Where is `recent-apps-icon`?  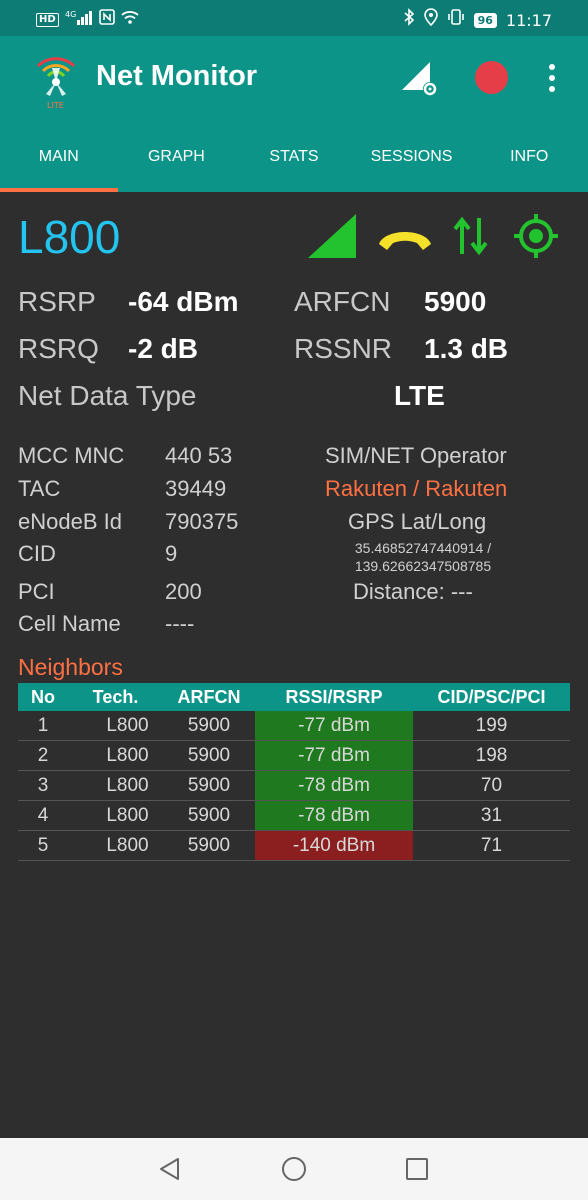 recent-apps-icon is located at coordinates (417, 1169).